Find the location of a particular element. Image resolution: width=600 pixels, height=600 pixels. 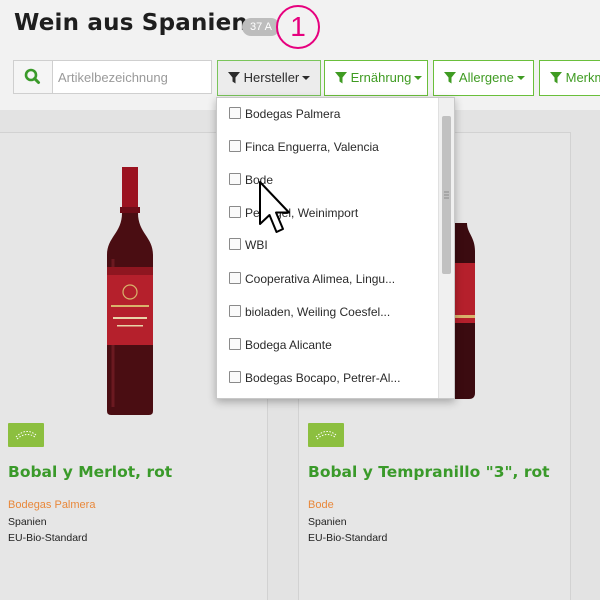

dropdown-option: Bodega Alicante is located at coordinates (280, 345).